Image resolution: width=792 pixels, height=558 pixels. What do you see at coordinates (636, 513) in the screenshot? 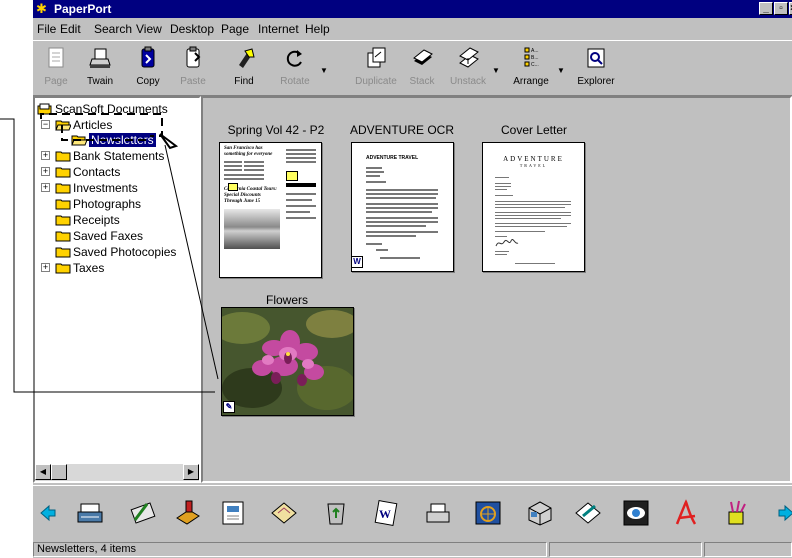
I see `eye-viewer-icon` at bounding box center [636, 513].